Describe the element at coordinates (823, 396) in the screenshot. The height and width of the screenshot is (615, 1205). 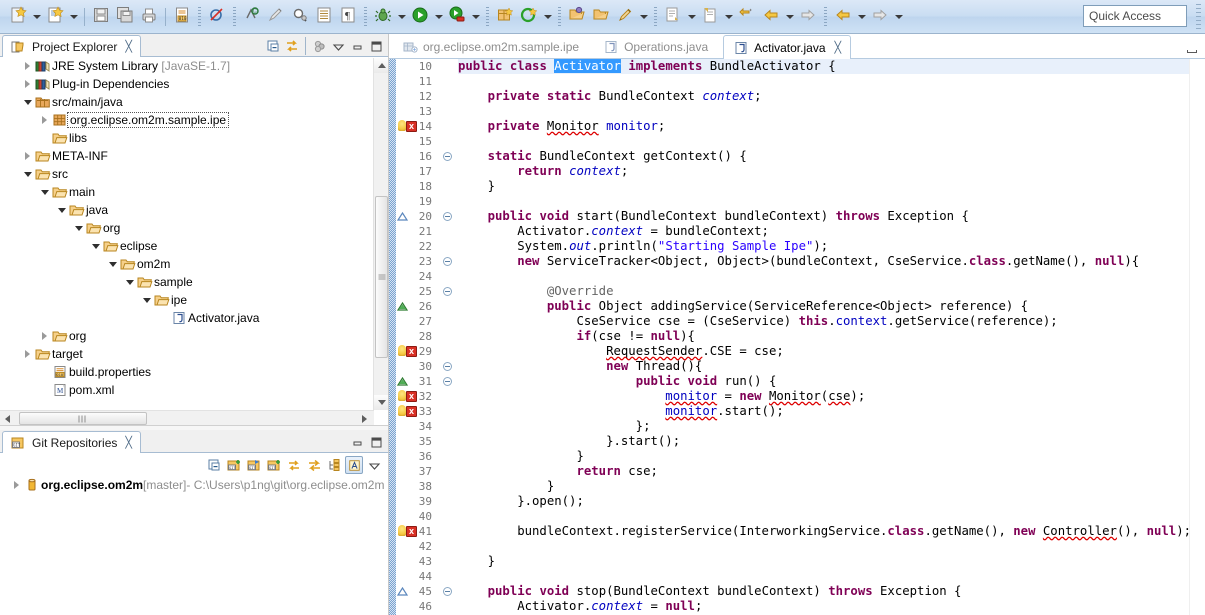
I see `code-line: monitor = new Monitor(cse);` at that location.